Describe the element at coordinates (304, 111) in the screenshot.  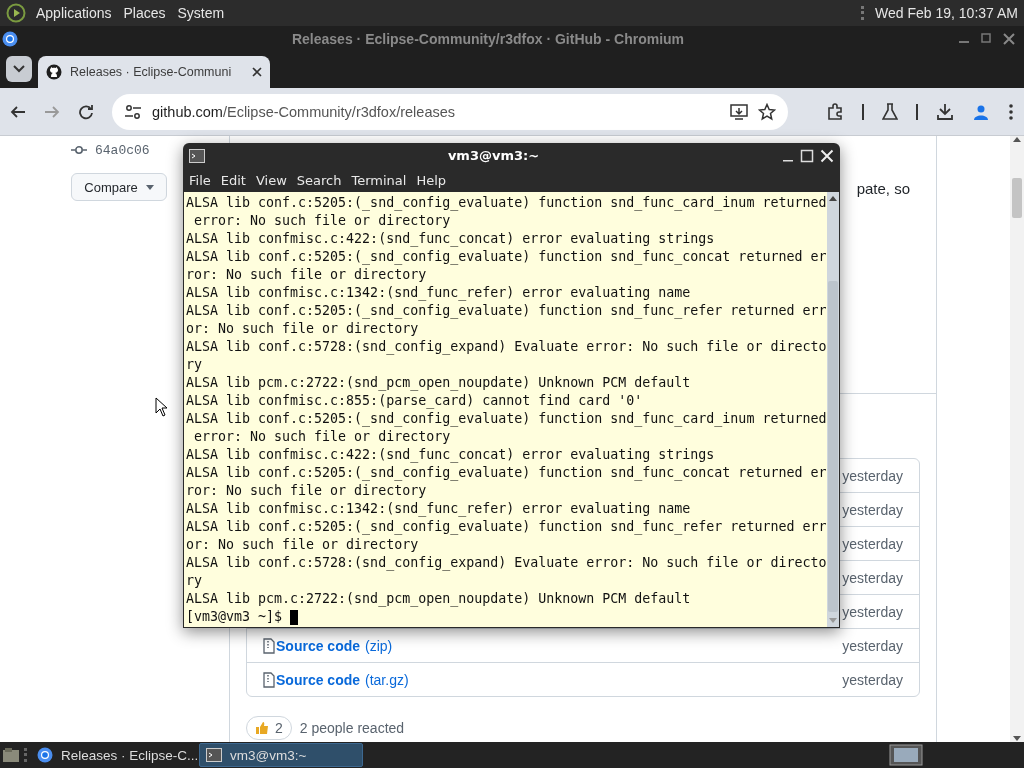
I see `url-text: github.com/Eclipse-Community/r3dfox/releases` at that location.